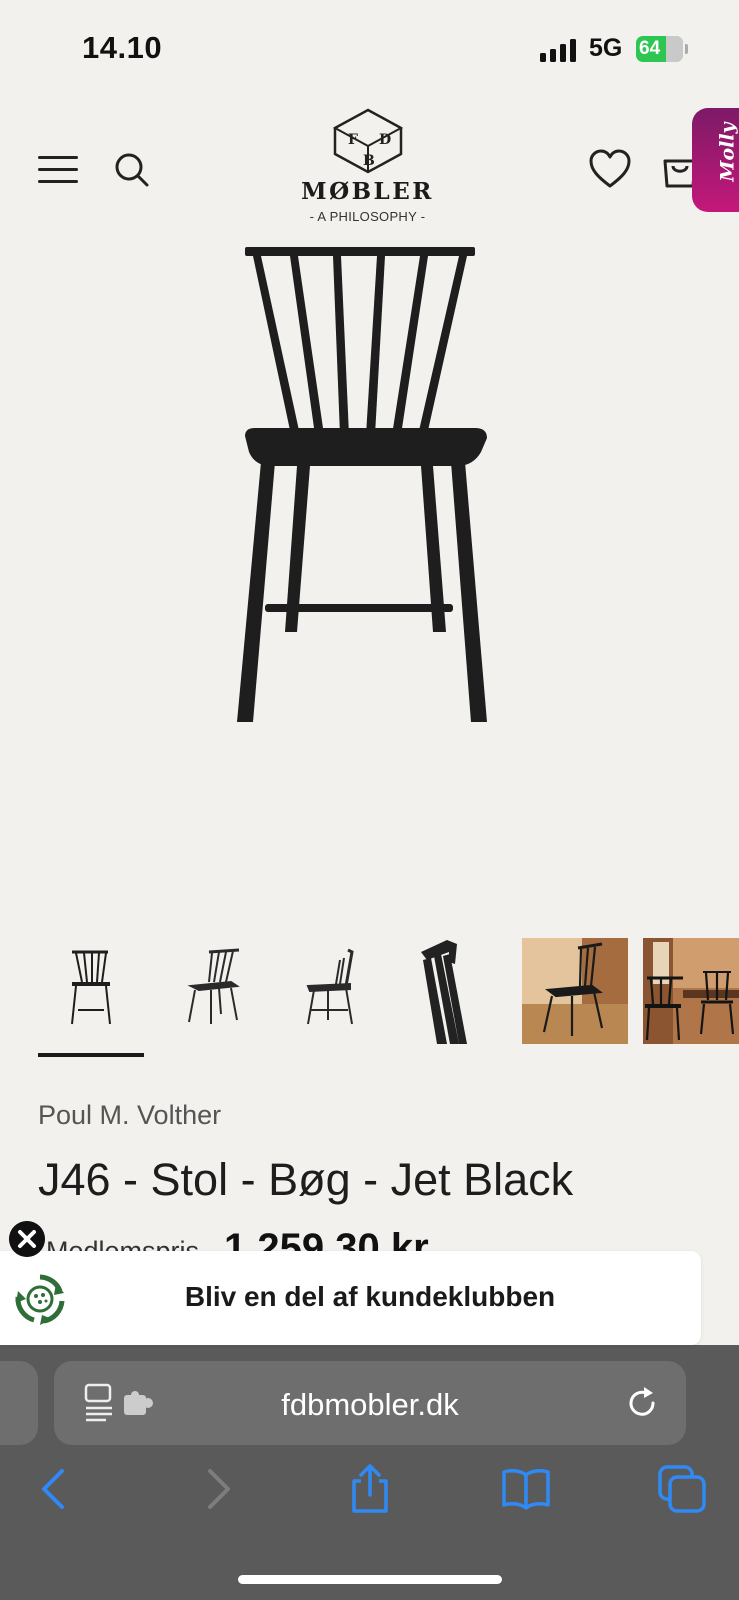 The image size is (739, 1600). What do you see at coordinates (643, 1403) in the screenshot?
I see `reload-icon` at bounding box center [643, 1403].